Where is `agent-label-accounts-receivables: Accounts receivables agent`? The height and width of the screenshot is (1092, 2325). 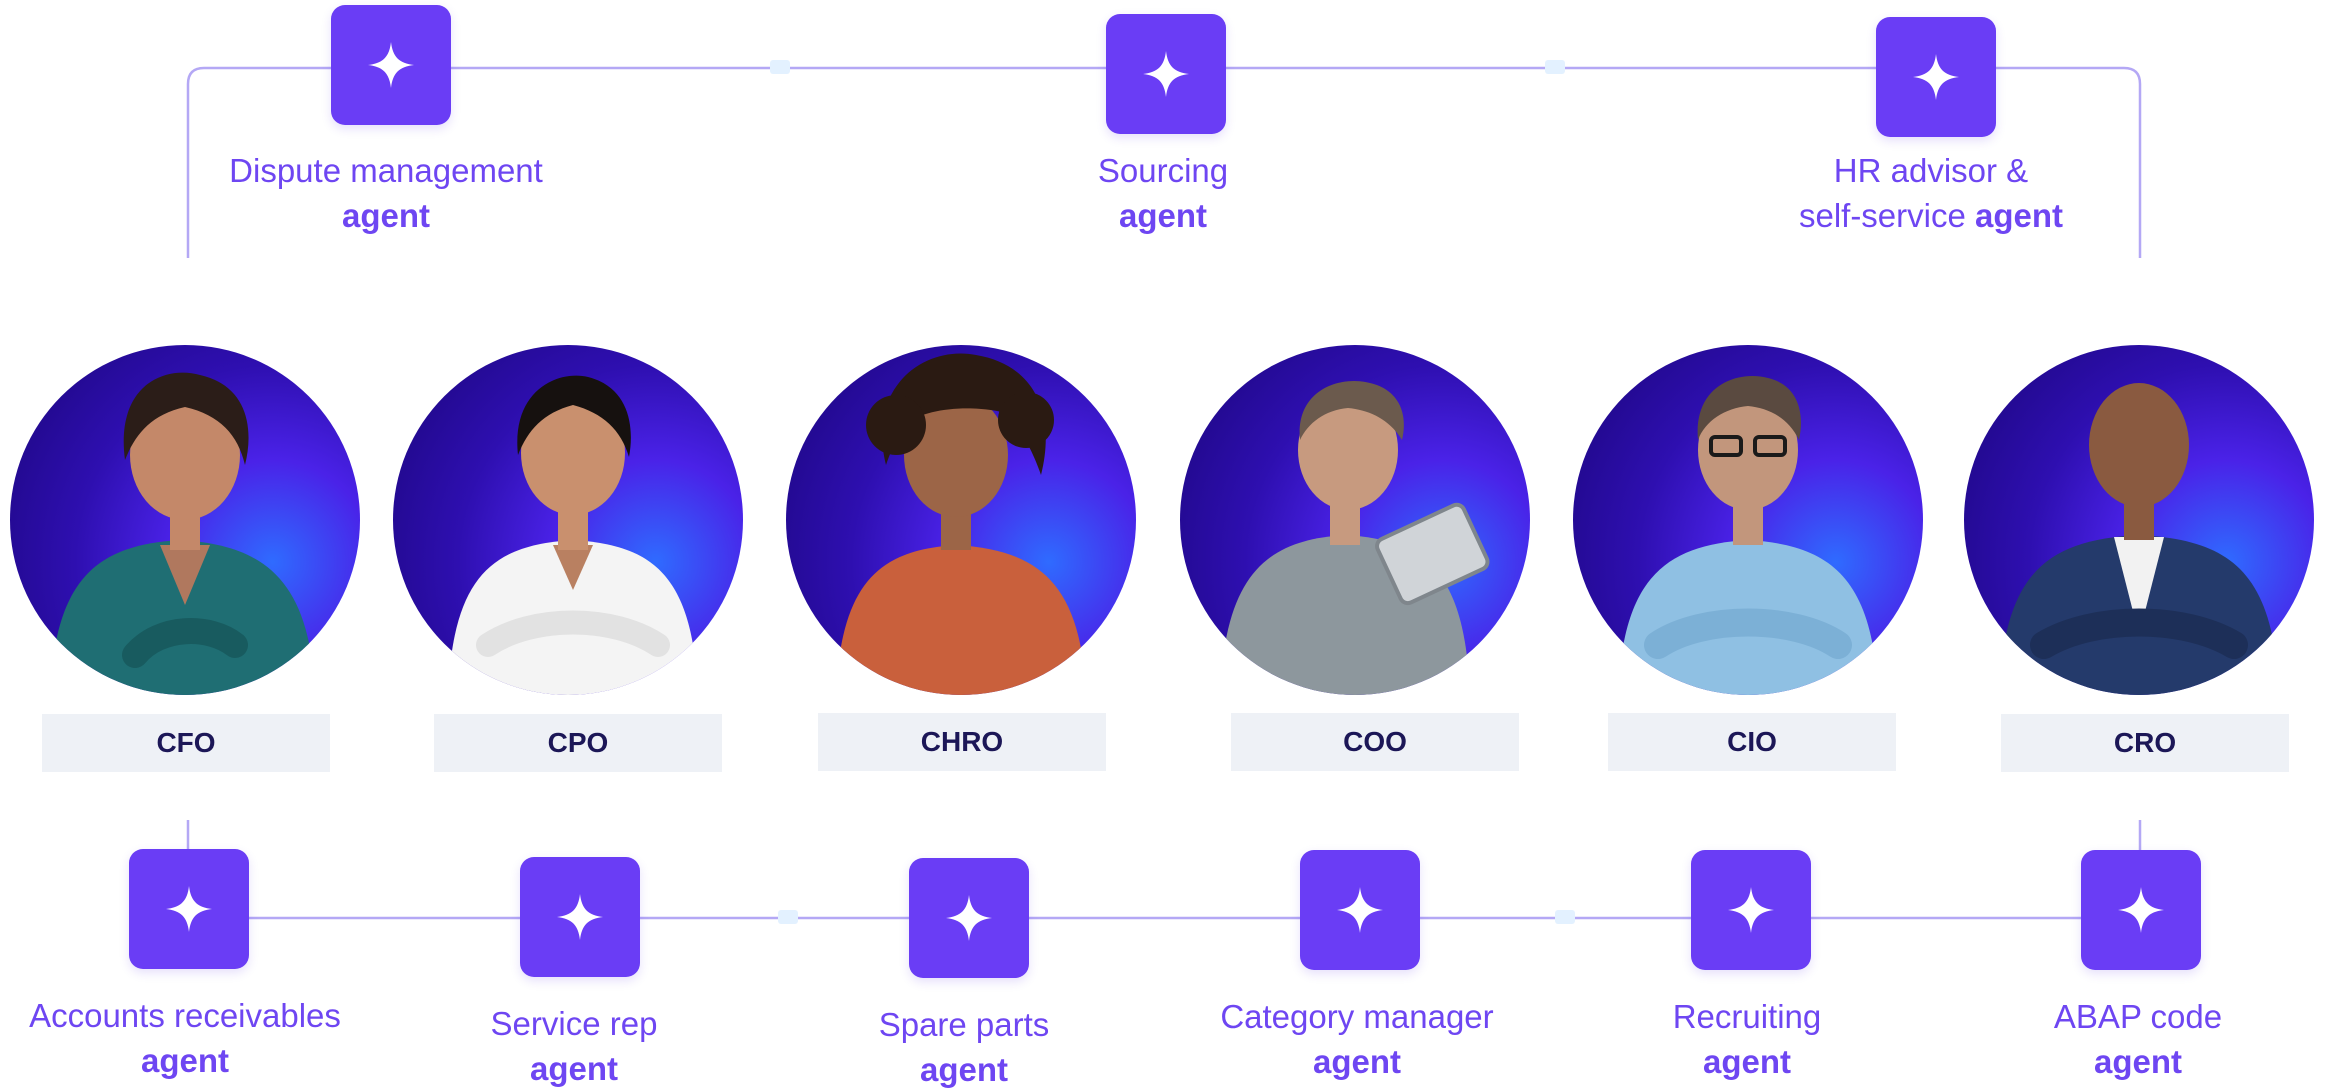 agent-label-accounts-receivables: Accounts receivables agent is located at coordinates (192, 1038).